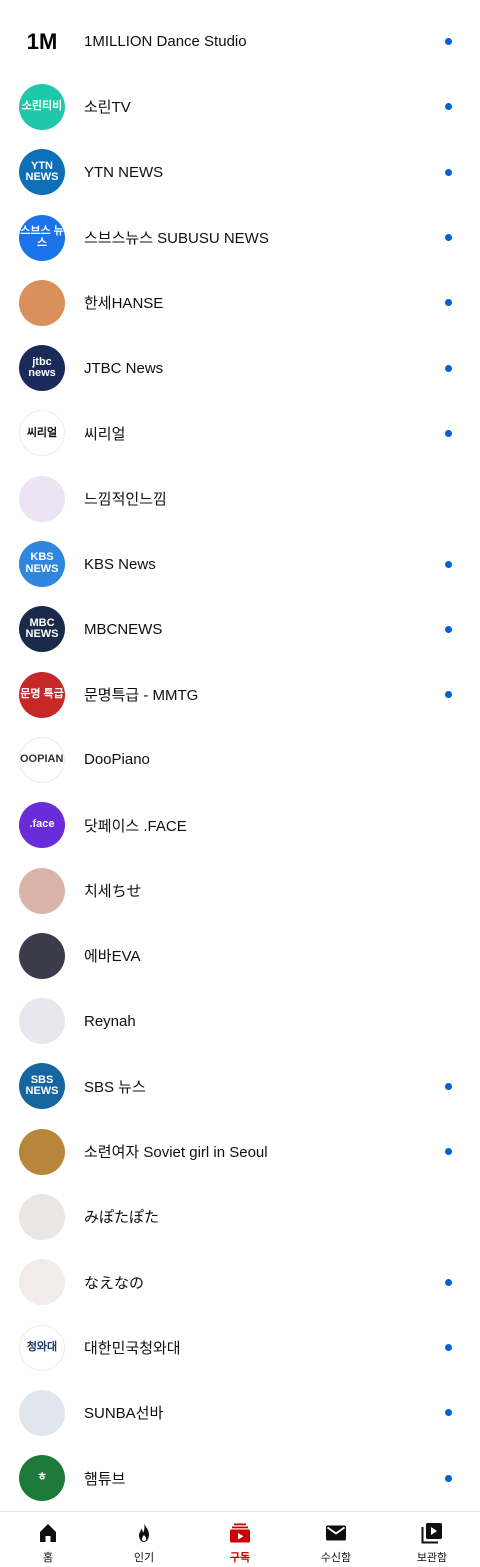 This screenshot has height=1567, width=480. Describe the element at coordinates (112, 957) in the screenshot. I see `channel-name: 에바EVA` at that location.